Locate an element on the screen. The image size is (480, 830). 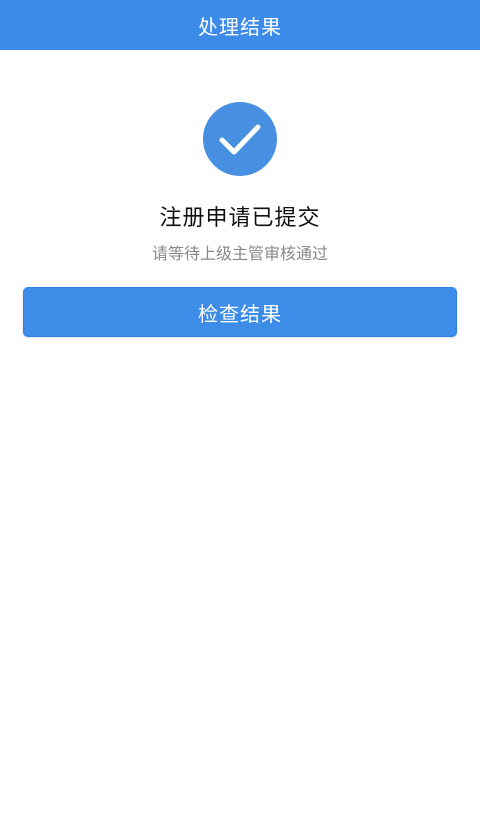
top-bar: 处理结果 is located at coordinates (240, 25).